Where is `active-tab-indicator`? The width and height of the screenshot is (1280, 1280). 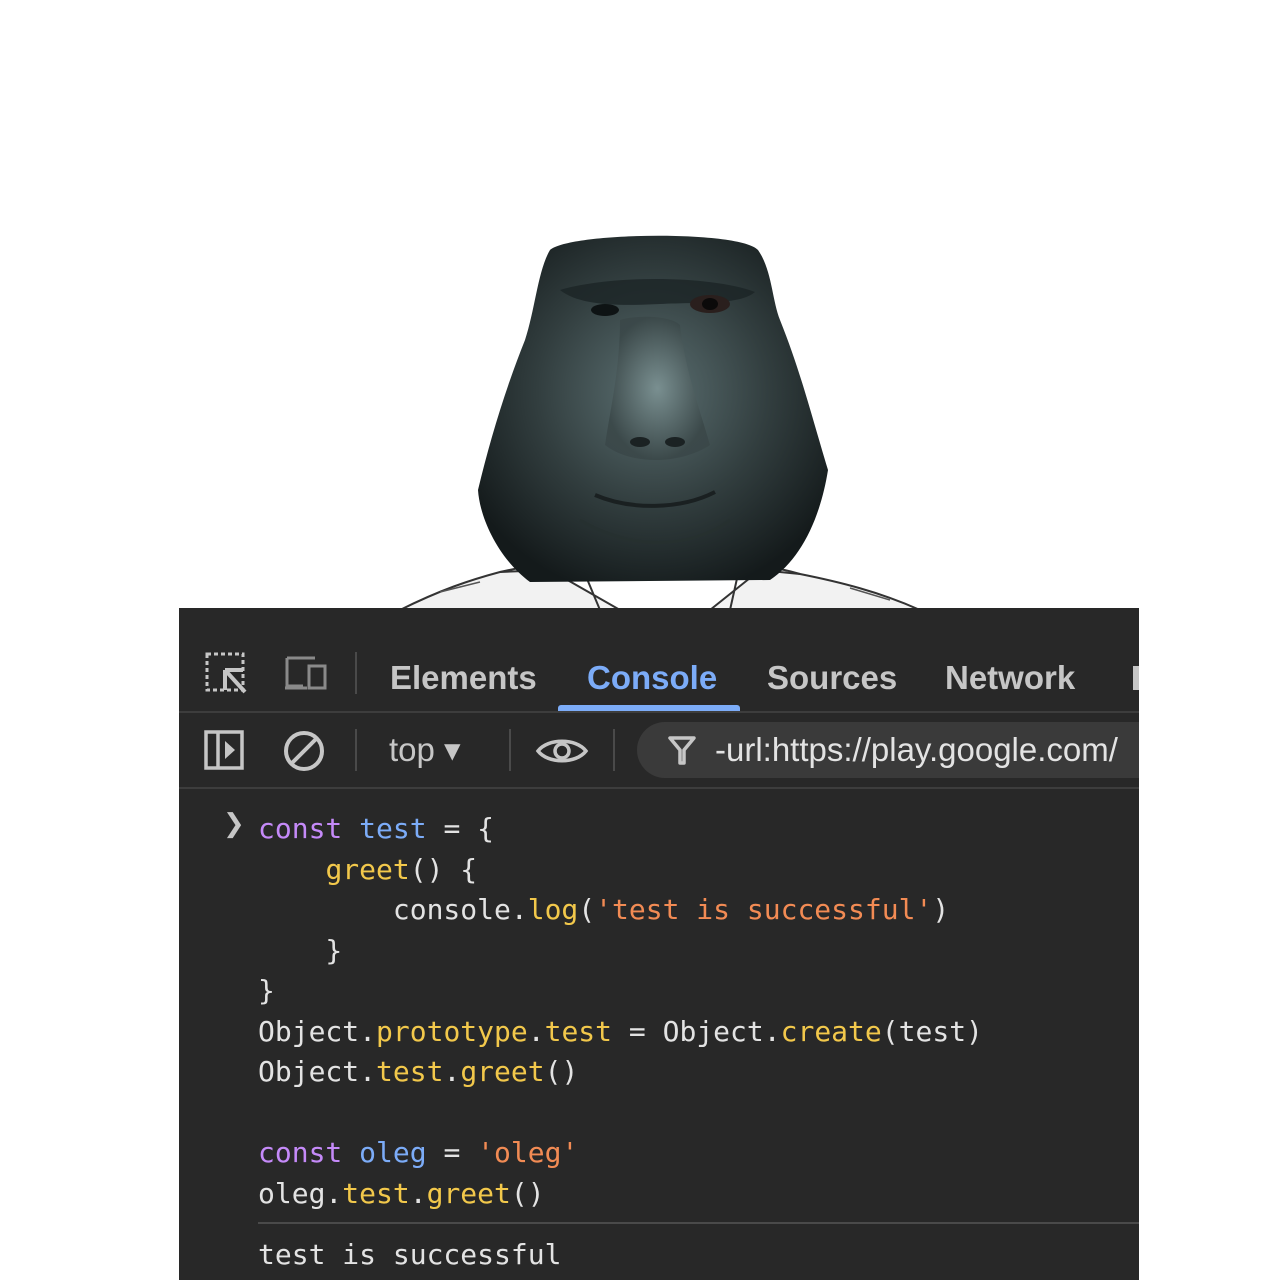 active-tab-indicator is located at coordinates (649, 708).